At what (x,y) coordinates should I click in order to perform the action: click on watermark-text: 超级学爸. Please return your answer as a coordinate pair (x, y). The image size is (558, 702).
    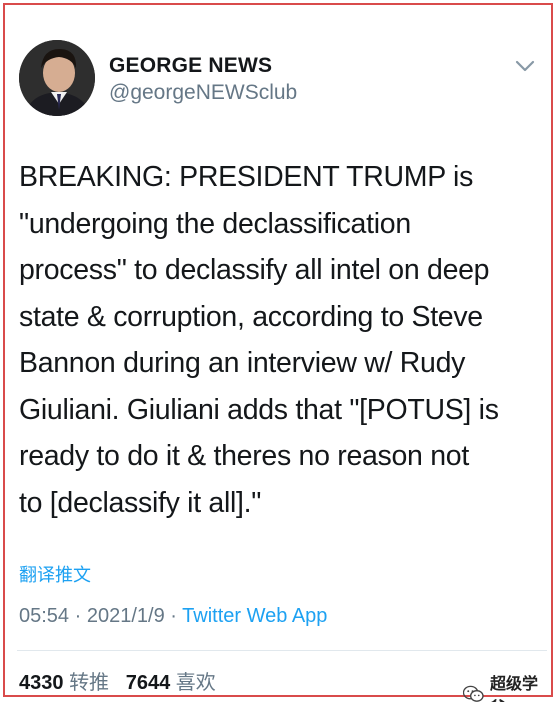
    Looking at the image, I should click on (513, 688).